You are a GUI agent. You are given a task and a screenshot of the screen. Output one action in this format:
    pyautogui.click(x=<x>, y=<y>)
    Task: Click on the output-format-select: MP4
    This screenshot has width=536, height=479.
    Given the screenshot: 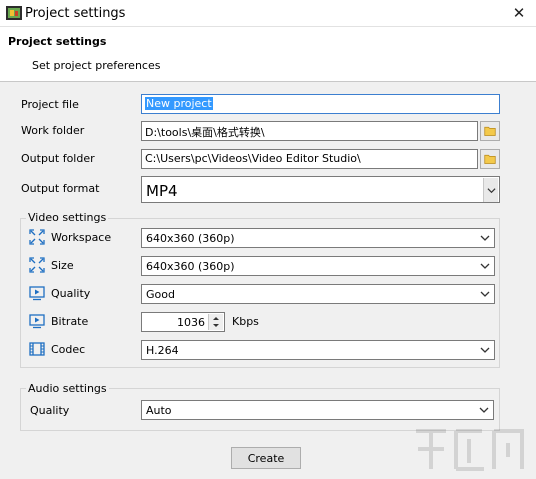 What is the action you would take?
    pyautogui.click(x=320, y=189)
    